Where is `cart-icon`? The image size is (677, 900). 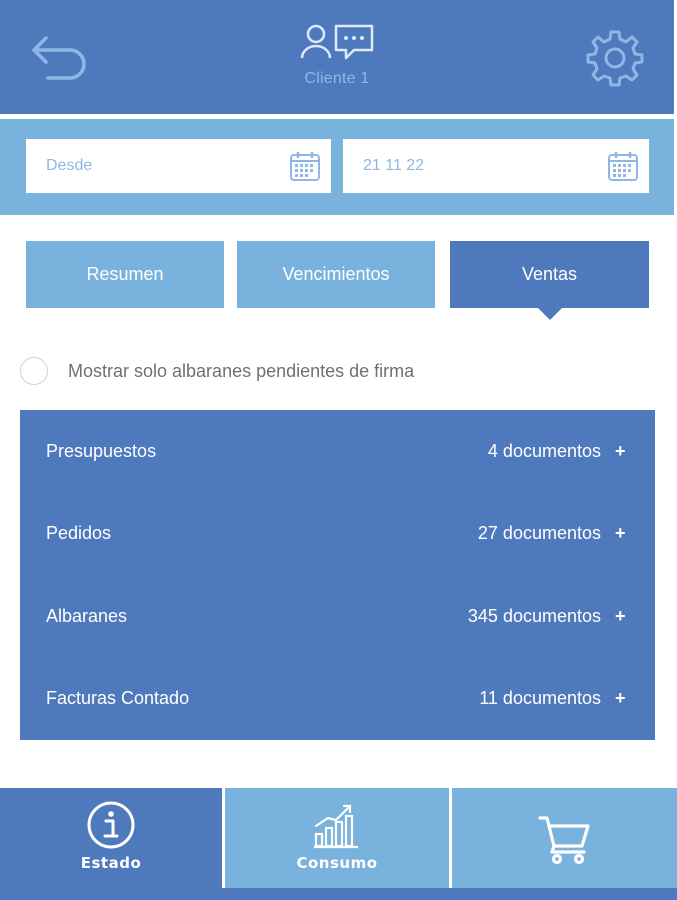
cart-icon is located at coordinates (563, 840).